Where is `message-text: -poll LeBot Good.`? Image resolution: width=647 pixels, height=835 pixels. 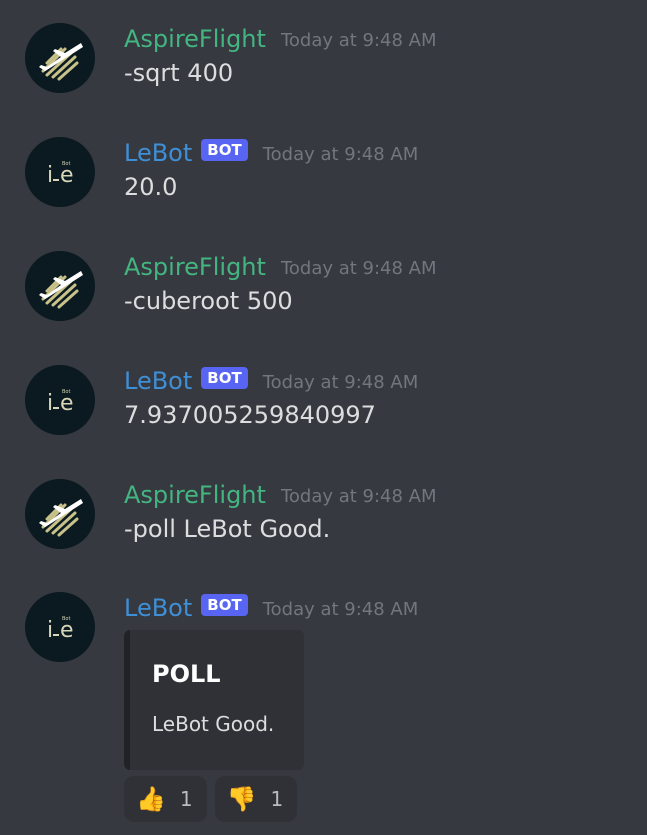
message-text: -poll LeBot Good. is located at coordinates (227, 529).